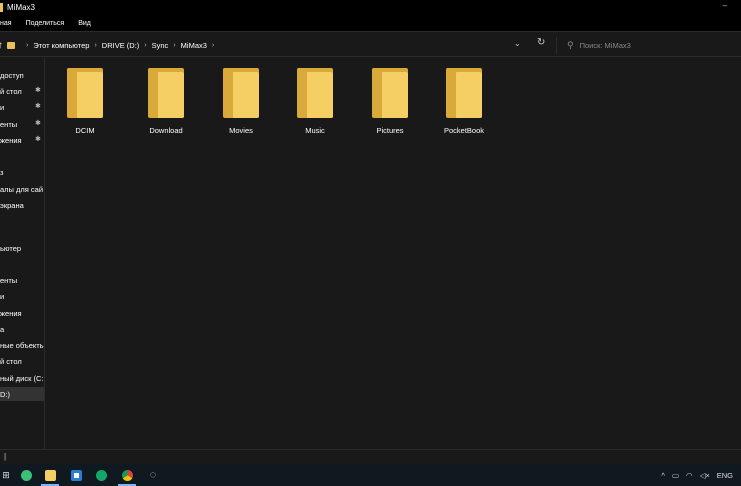 The image size is (741, 486). I want to click on breadcrumb-drive-d: DRIVE (D:), so click(121, 45).